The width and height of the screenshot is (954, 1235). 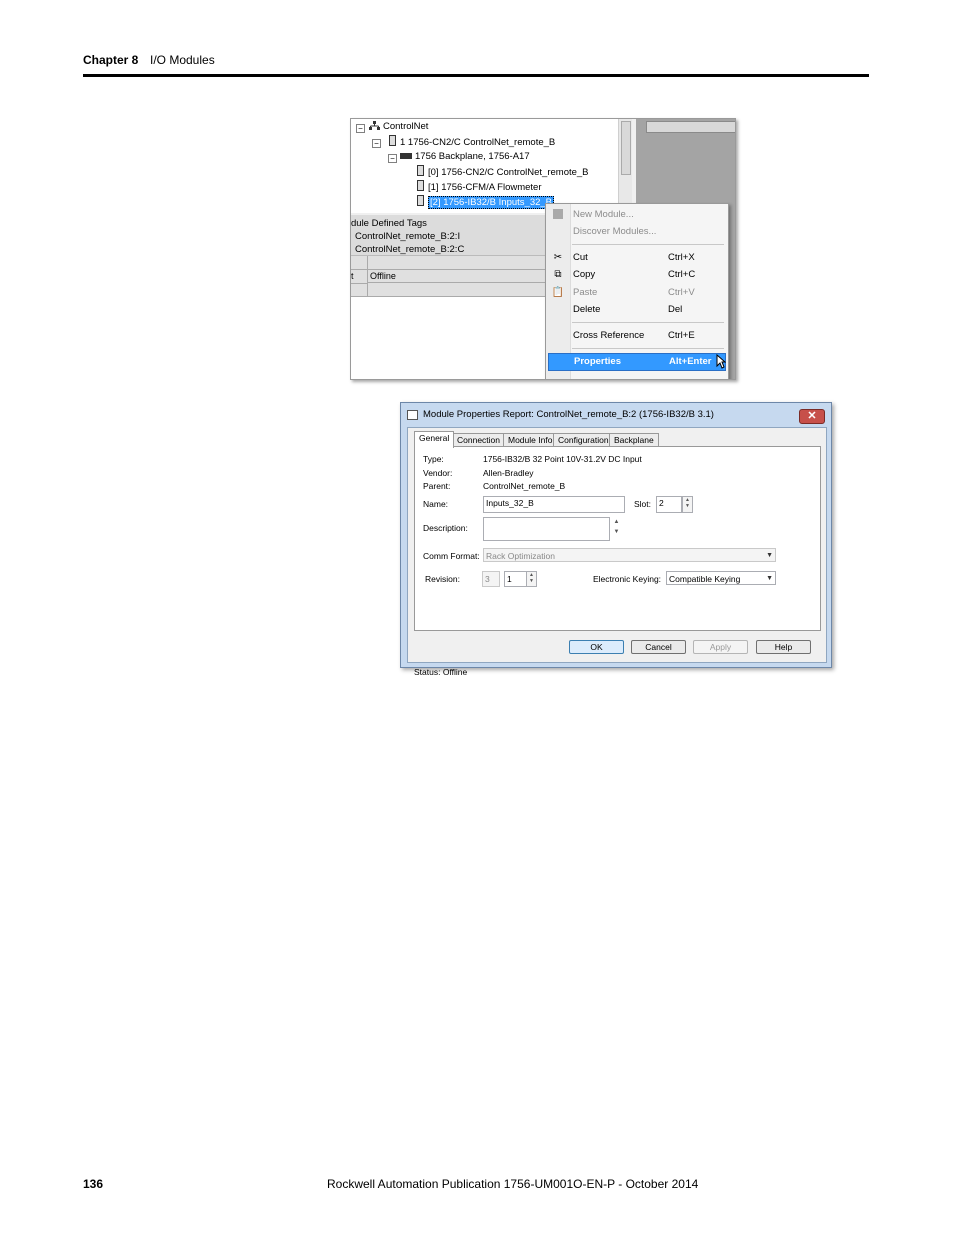 What do you see at coordinates (629, 555) in the screenshot?
I see `comm-format-select: Rack Optimization ▼` at bounding box center [629, 555].